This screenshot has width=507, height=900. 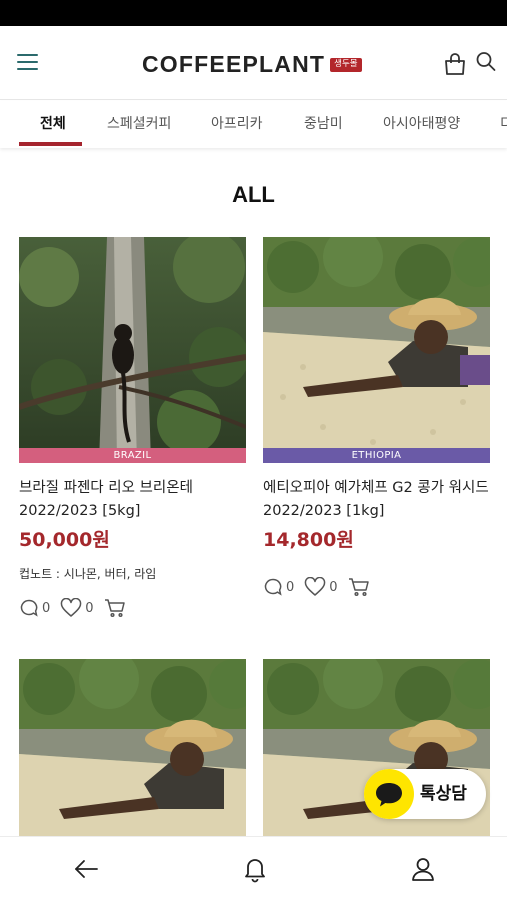 I want to click on category-tabs: 전체 스페셜커피 아프리카 중남미 아시아태평양 디, so click(x=253, y=124).